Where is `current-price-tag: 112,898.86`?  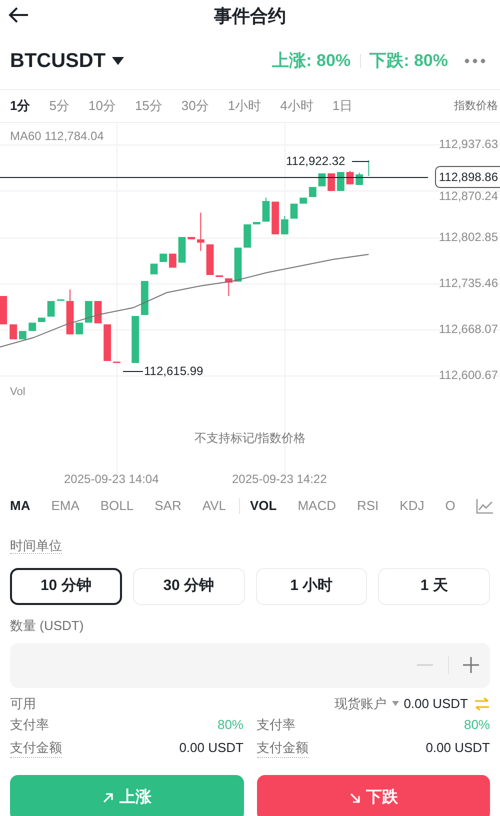 current-price-tag: 112,898.86 is located at coordinates (467, 177).